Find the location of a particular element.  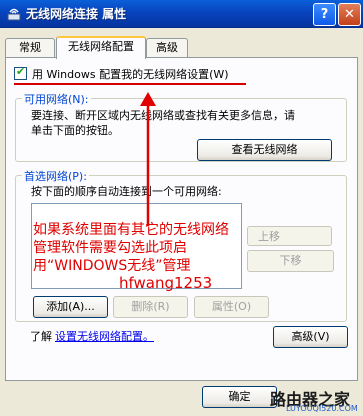

checkbox-box: ✔ is located at coordinates (20, 72).